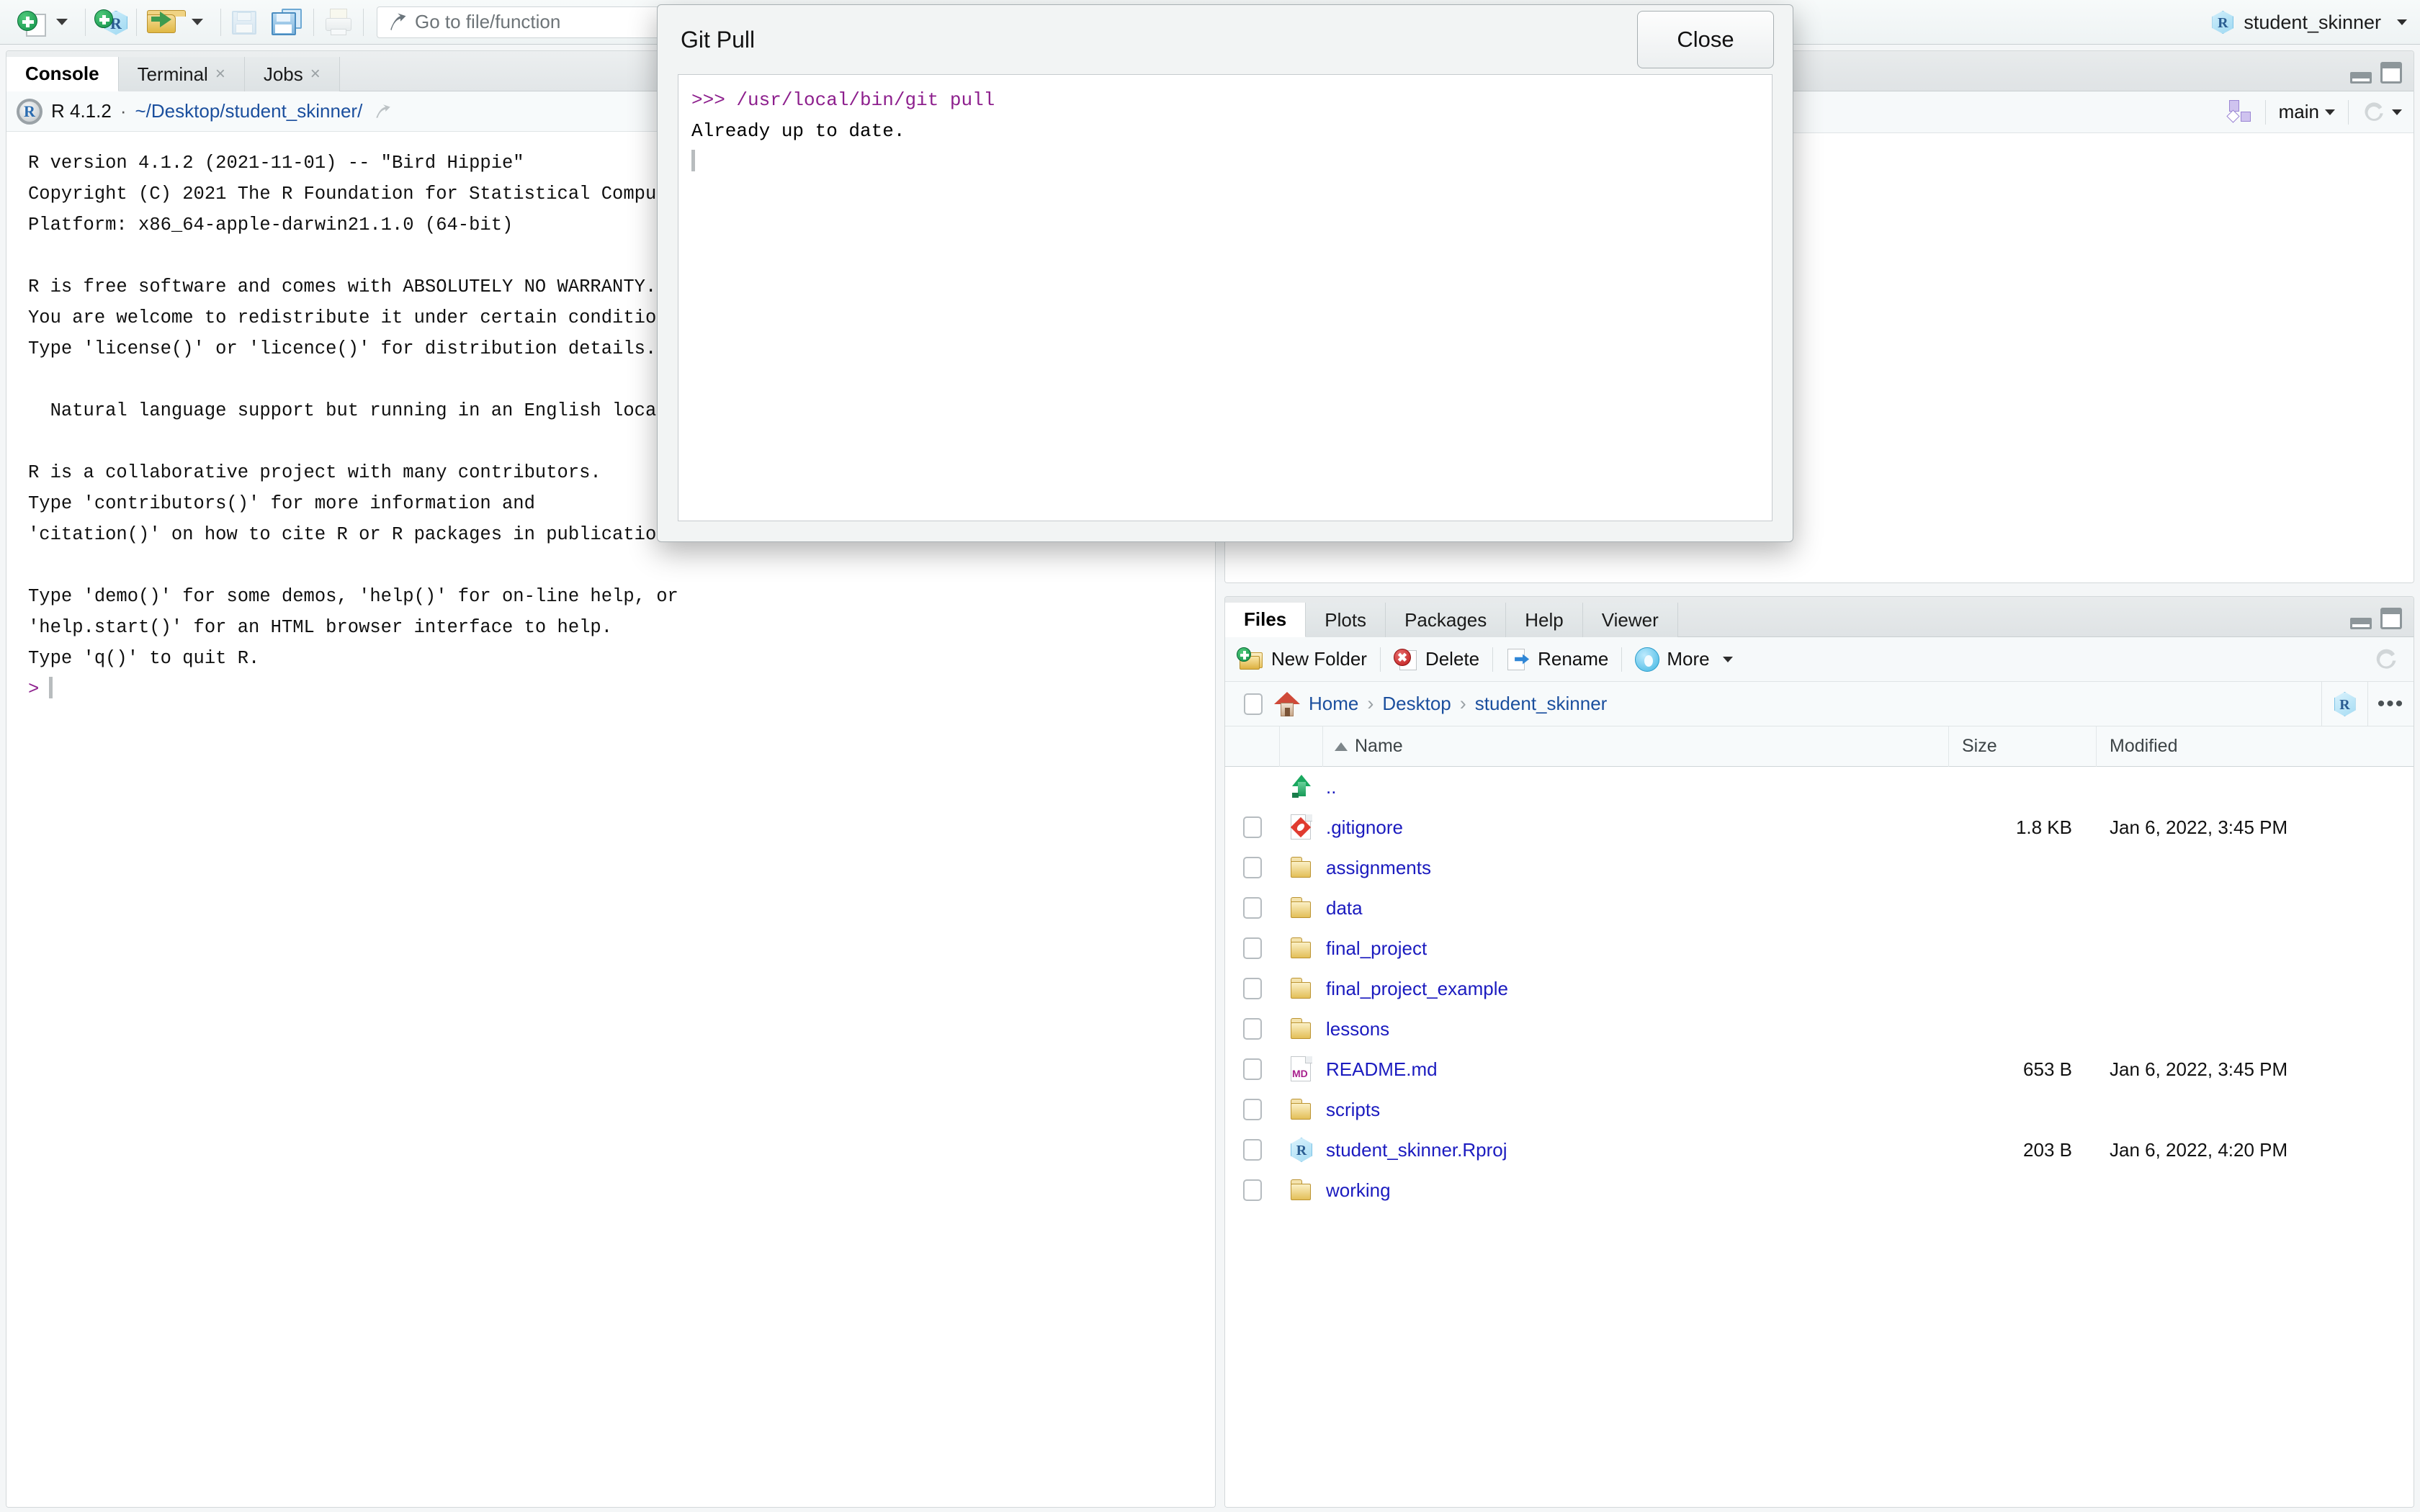  I want to click on tab-files: Files, so click(1266, 620).